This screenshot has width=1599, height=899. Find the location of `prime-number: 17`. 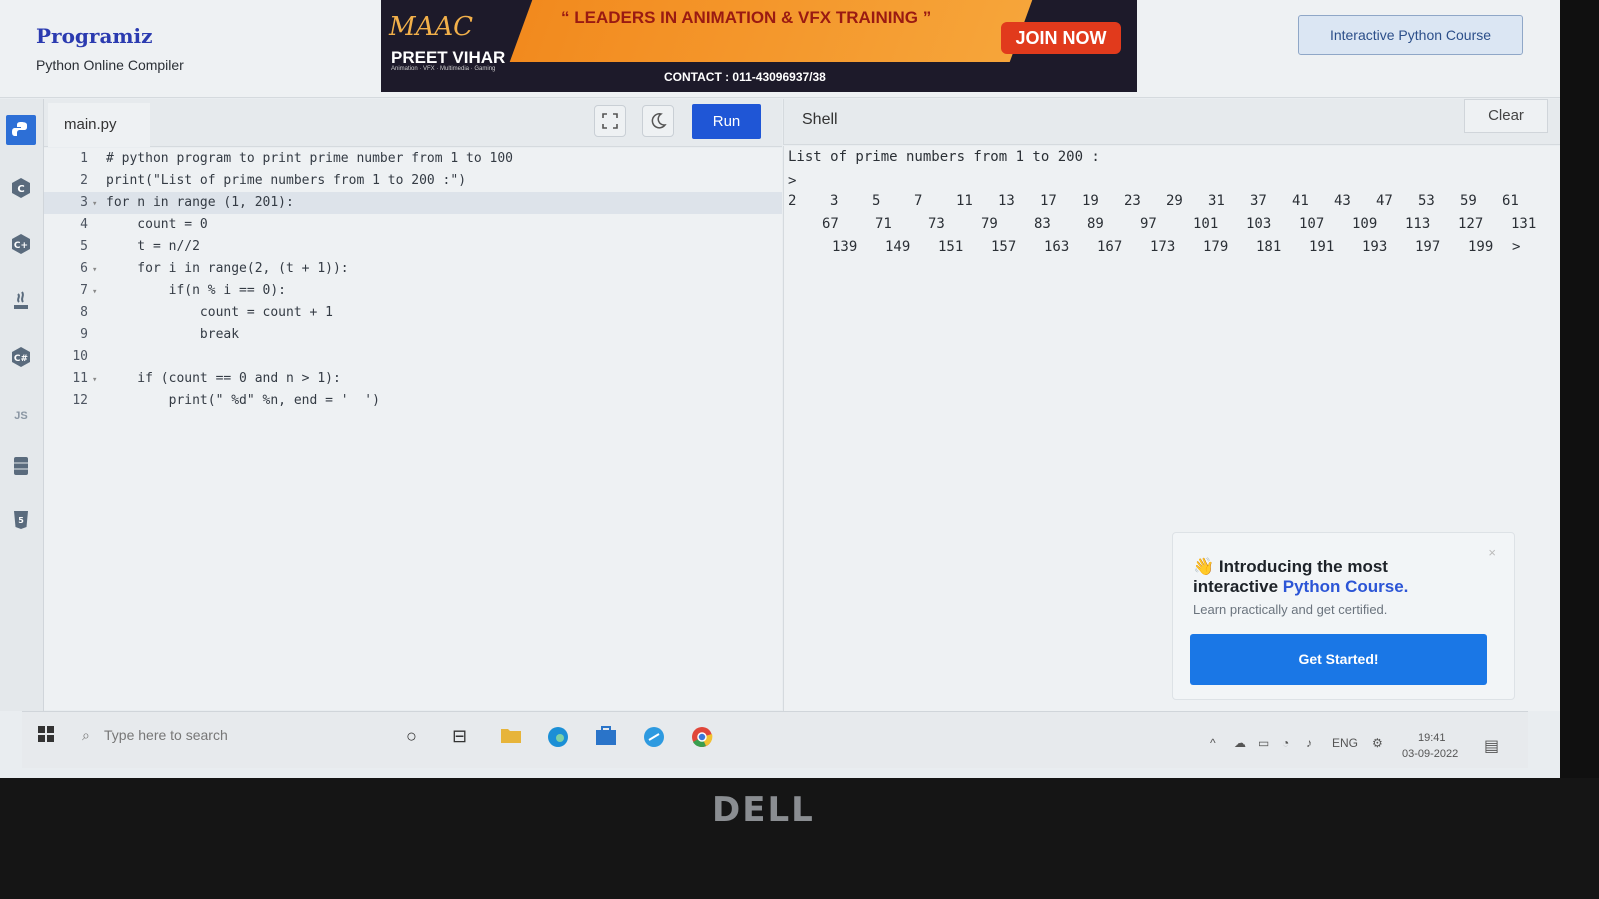

prime-number: 17 is located at coordinates (1048, 201).